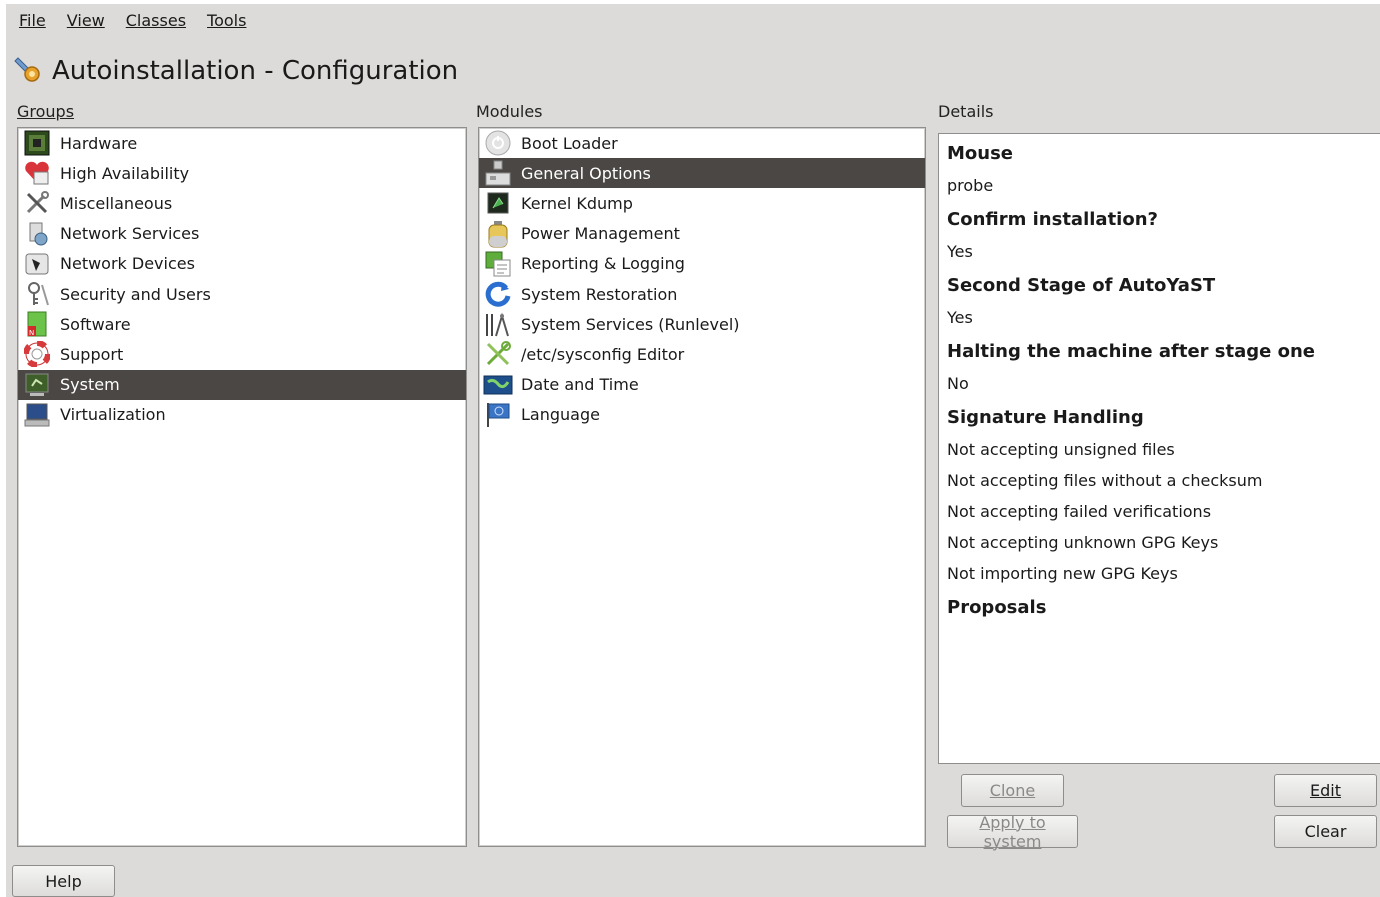 The image size is (1380, 897). What do you see at coordinates (498, 324) in the screenshot?
I see `services-icon` at bounding box center [498, 324].